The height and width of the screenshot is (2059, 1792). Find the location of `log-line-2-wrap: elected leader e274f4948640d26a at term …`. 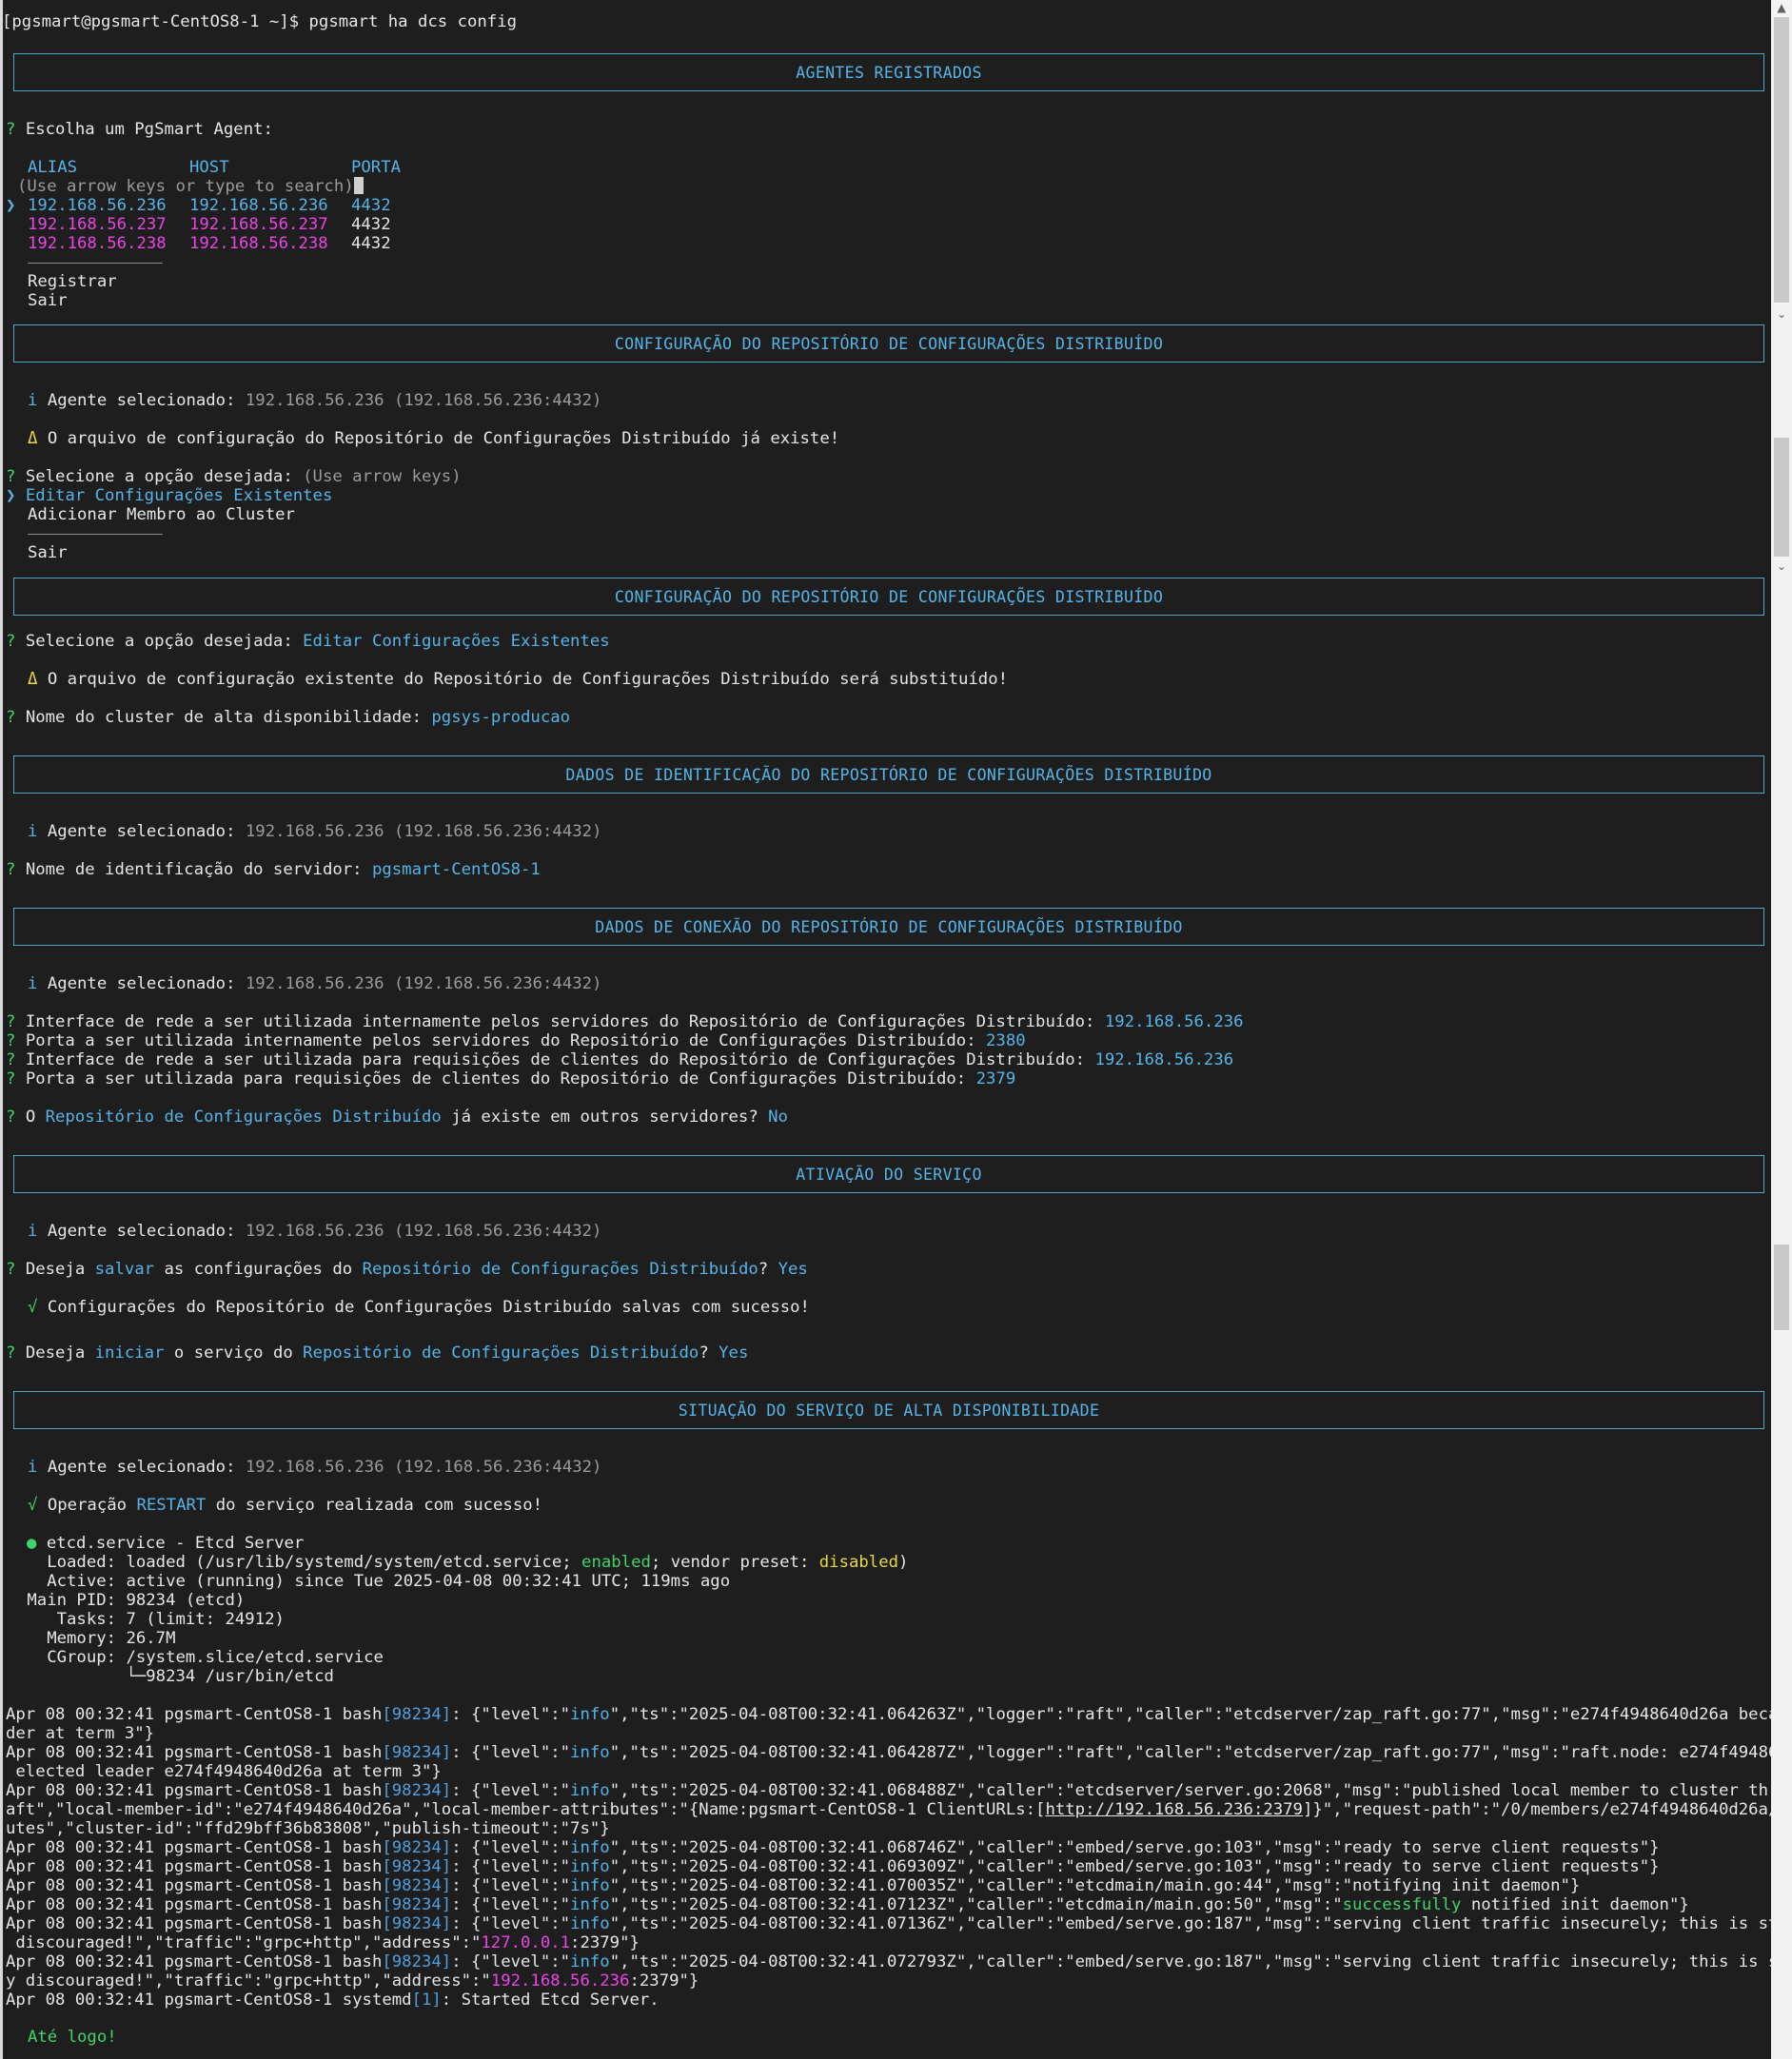

log-line-2-wrap: elected leader e274f4948640d26a at term … is located at coordinates (224, 1772).